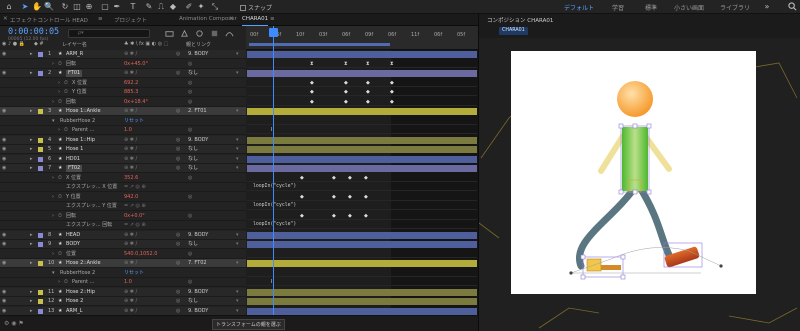 This screenshot has width=800, height=331. What do you see at coordinates (77, 7) in the screenshot?
I see `camera-tool-icon: ◫` at bounding box center [77, 7].